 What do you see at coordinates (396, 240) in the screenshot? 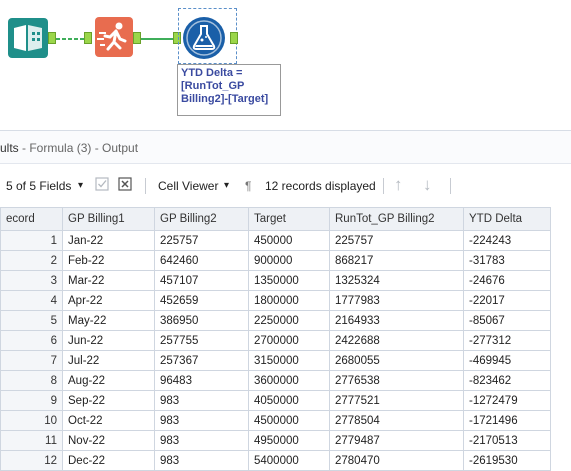
I see `cell-runtot-gp-billing2: 225757` at bounding box center [396, 240].